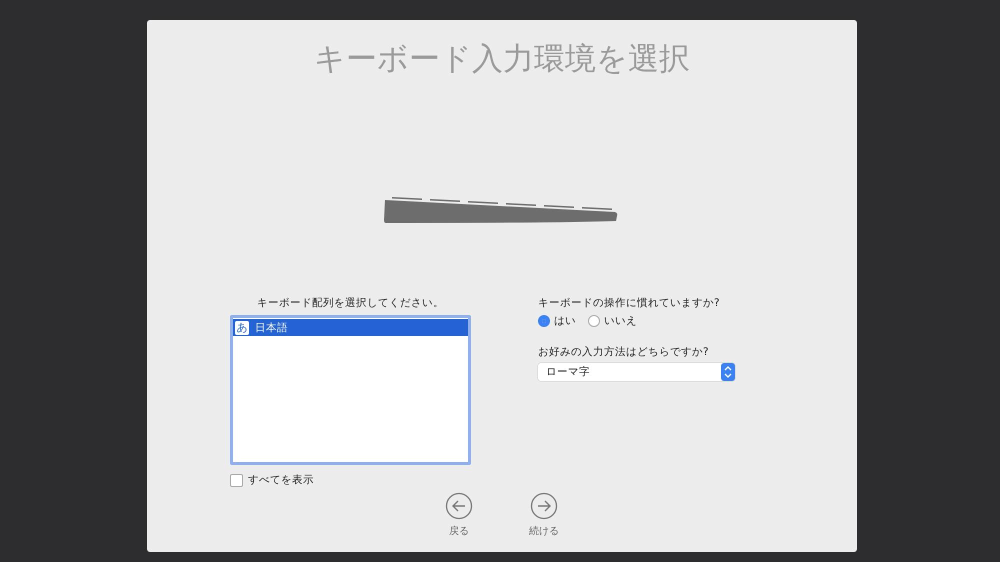 This screenshot has width=1000, height=562. What do you see at coordinates (728, 372) in the screenshot?
I see `stepper-icon` at bounding box center [728, 372].